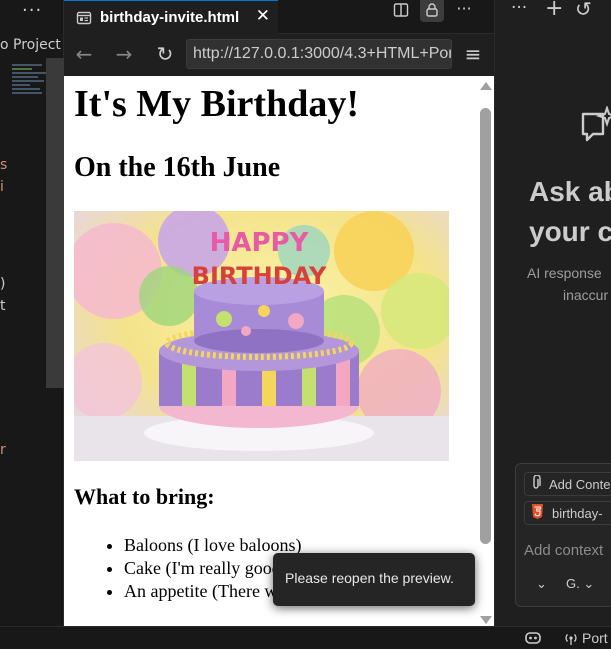  I want to click on birthday-candles-text: BIRTHDAY, so click(259, 276).